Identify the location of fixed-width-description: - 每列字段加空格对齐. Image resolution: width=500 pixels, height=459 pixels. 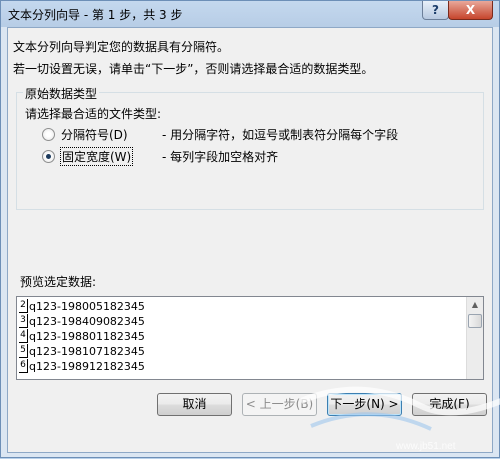
(220, 157).